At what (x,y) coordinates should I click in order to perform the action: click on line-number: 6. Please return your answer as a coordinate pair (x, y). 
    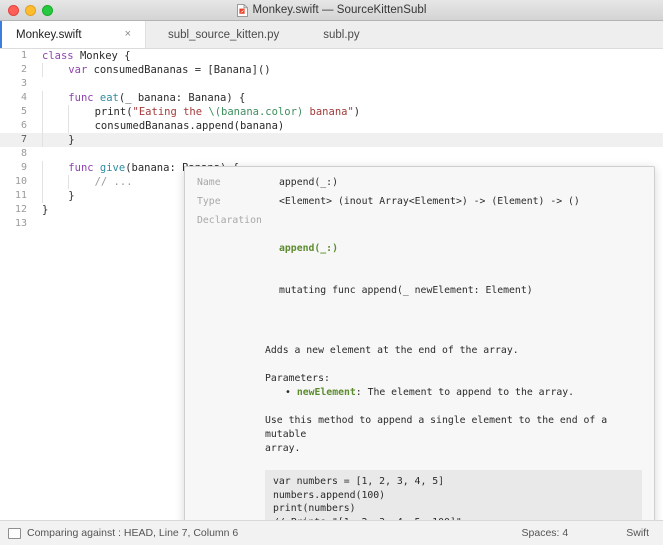
    Looking at the image, I should click on (23, 125).